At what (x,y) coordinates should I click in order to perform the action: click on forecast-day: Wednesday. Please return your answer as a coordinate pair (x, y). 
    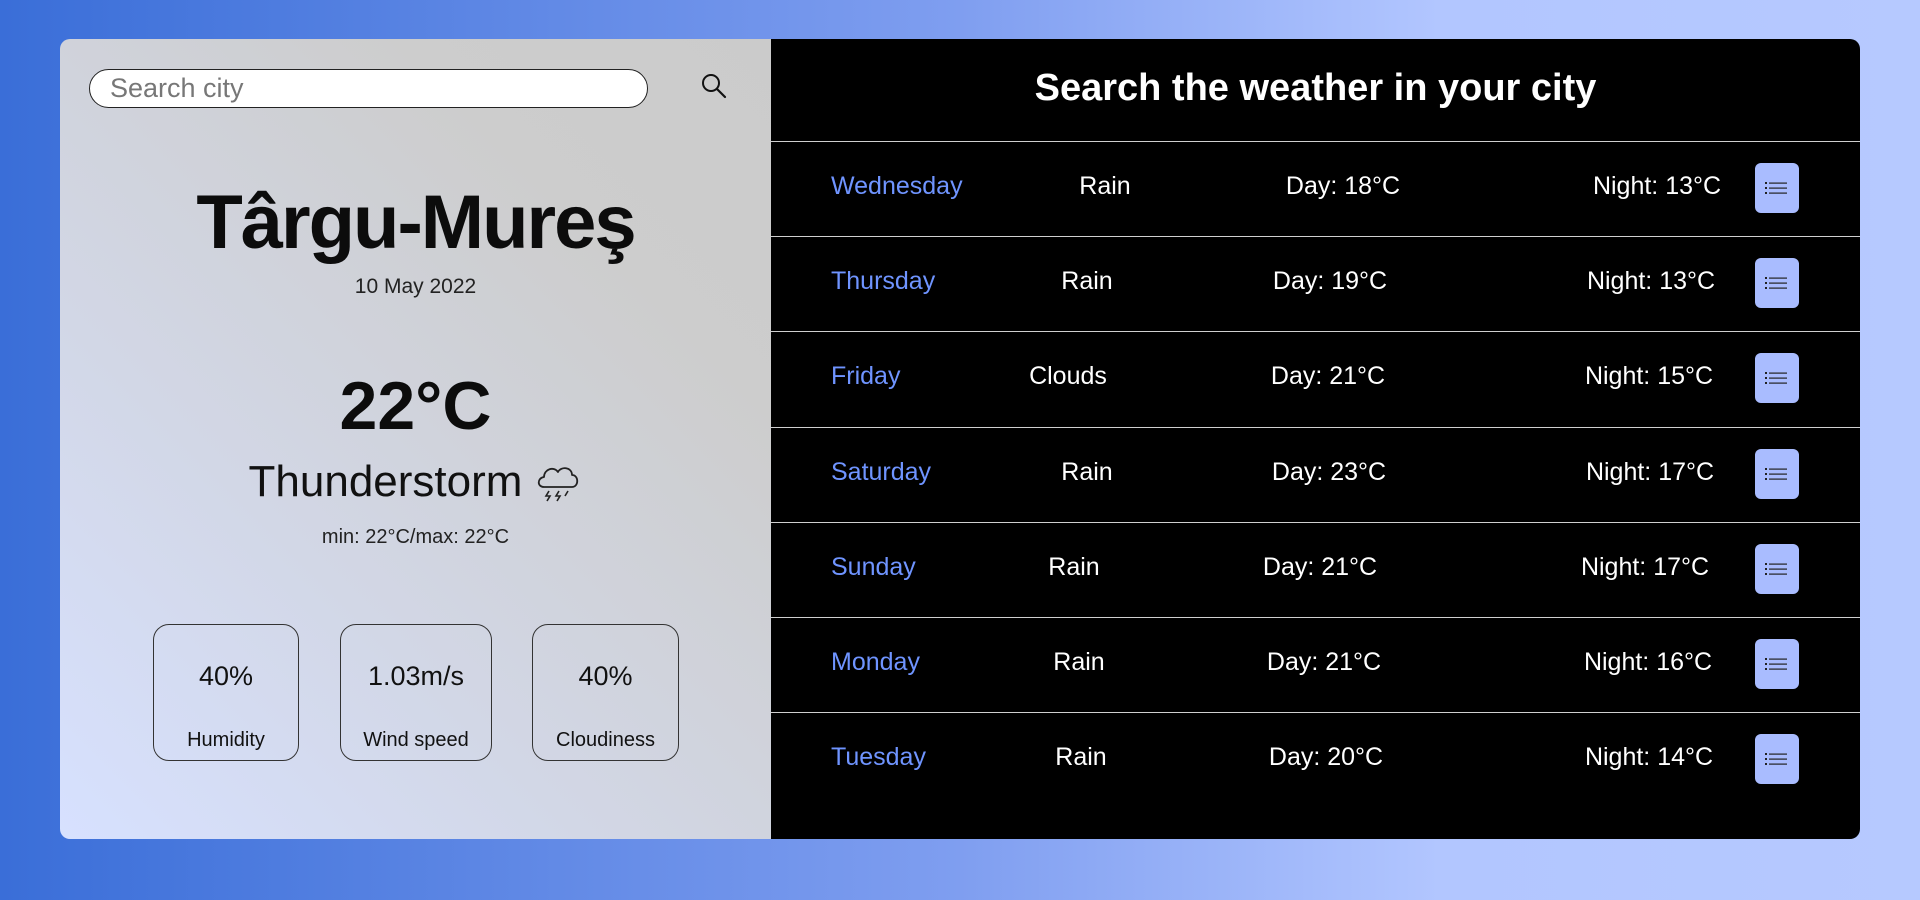
    Looking at the image, I should click on (897, 186).